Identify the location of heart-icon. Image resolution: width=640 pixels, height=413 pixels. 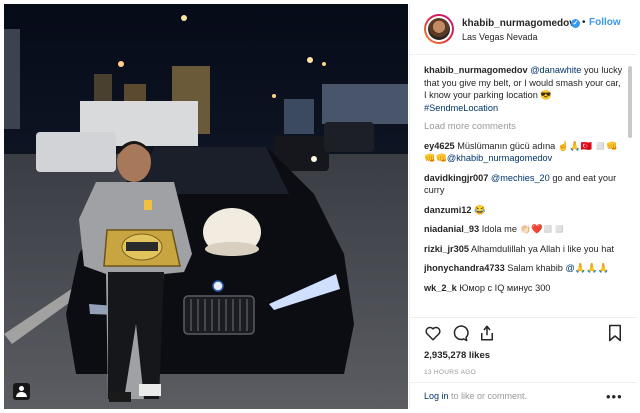
(433, 333).